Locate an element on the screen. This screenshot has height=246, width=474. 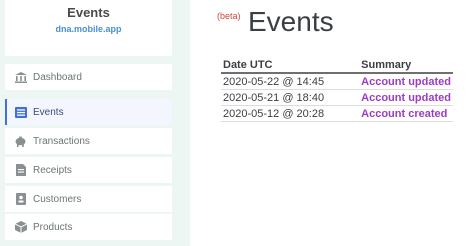
app-subtitle: dna.mobile.app is located at coordinates (88, 29).